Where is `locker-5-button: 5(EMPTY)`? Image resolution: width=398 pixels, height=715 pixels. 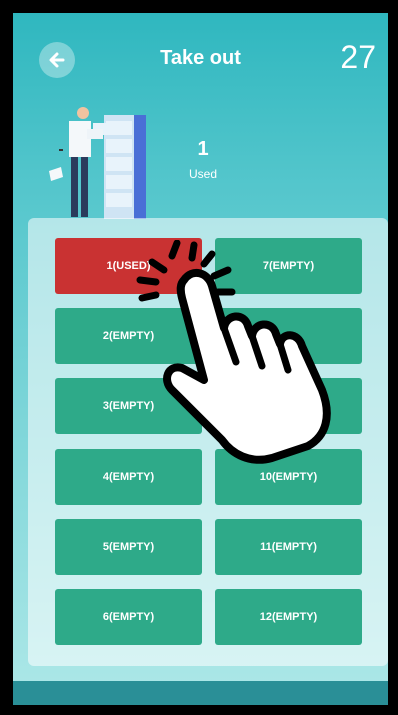
locker-5-button: 5(EMPTY) is located at coordinates (128, 547).